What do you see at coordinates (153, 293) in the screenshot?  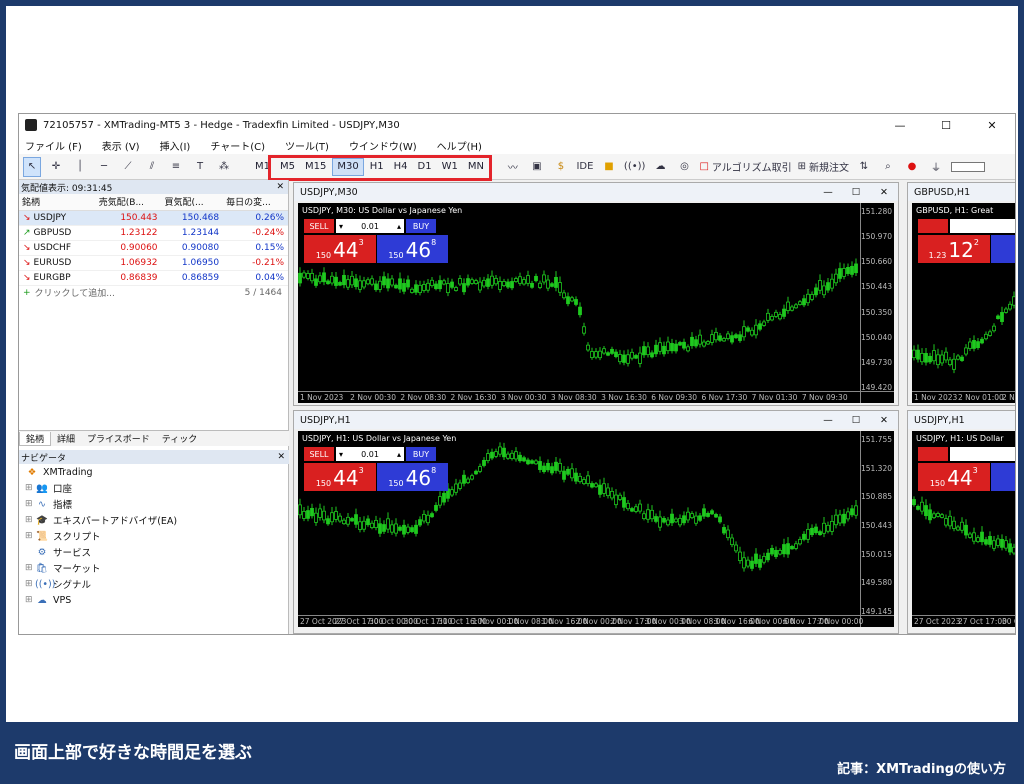 I see `add-symbol-row: + クリックして追加... 5 / 1464` at bounding box center [153, 293].